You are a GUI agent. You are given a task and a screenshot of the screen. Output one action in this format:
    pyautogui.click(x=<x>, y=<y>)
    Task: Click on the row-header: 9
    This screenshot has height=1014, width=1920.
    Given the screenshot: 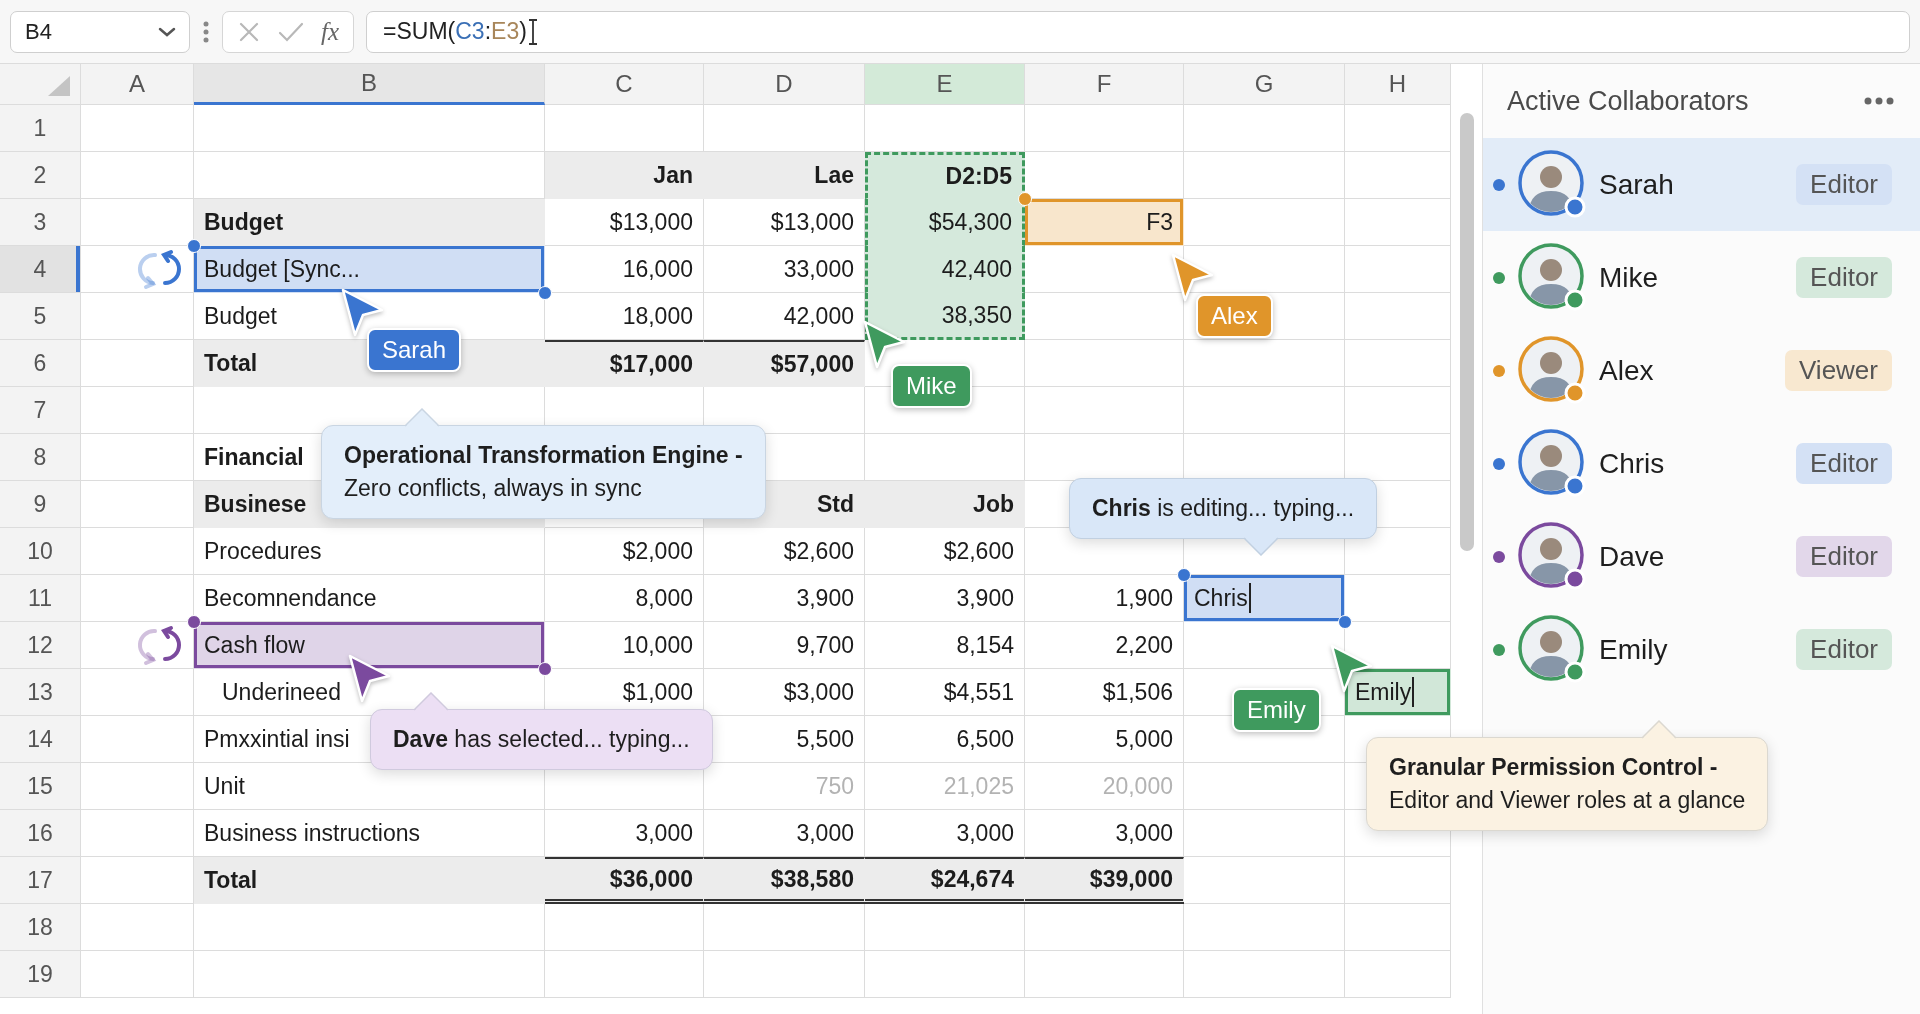 What is the action you would take?
    pyautogui.click(x=40, y=504)
    